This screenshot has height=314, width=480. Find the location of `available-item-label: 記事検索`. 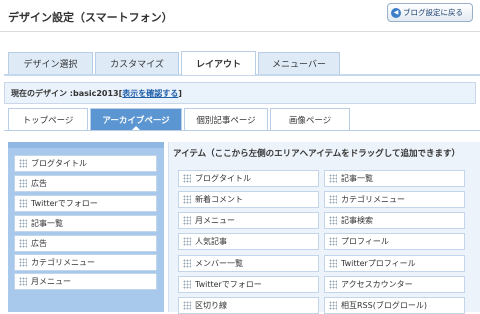

available-item-label: 記事検索 is located at coordinates (357, 220).